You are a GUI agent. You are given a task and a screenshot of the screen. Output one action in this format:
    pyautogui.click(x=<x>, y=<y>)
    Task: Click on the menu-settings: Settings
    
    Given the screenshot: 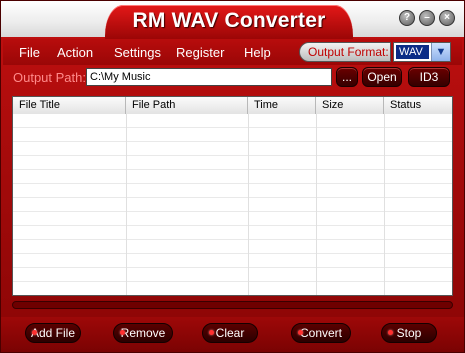 What is the action you would take?
    pyautogui.click(x=137, y=52)
    